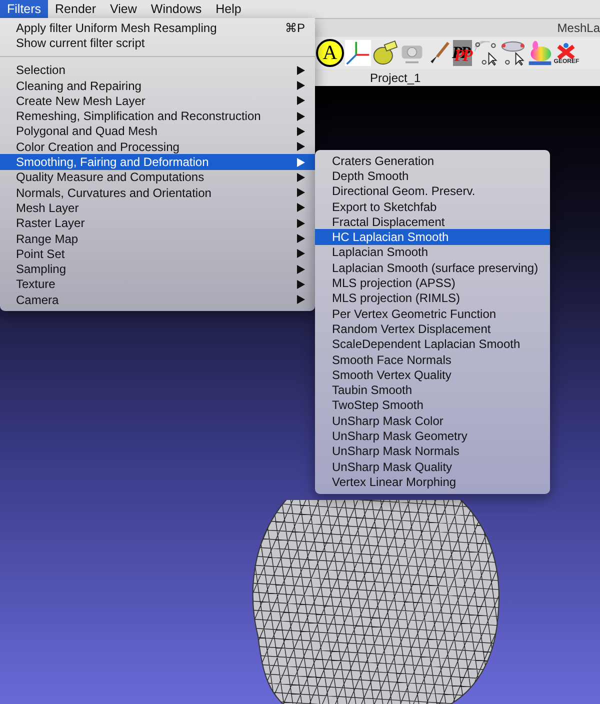 The height and width of the screenshot is (704, 600). I want to click on menu-item: Mesh Layer, so click(157, 208).